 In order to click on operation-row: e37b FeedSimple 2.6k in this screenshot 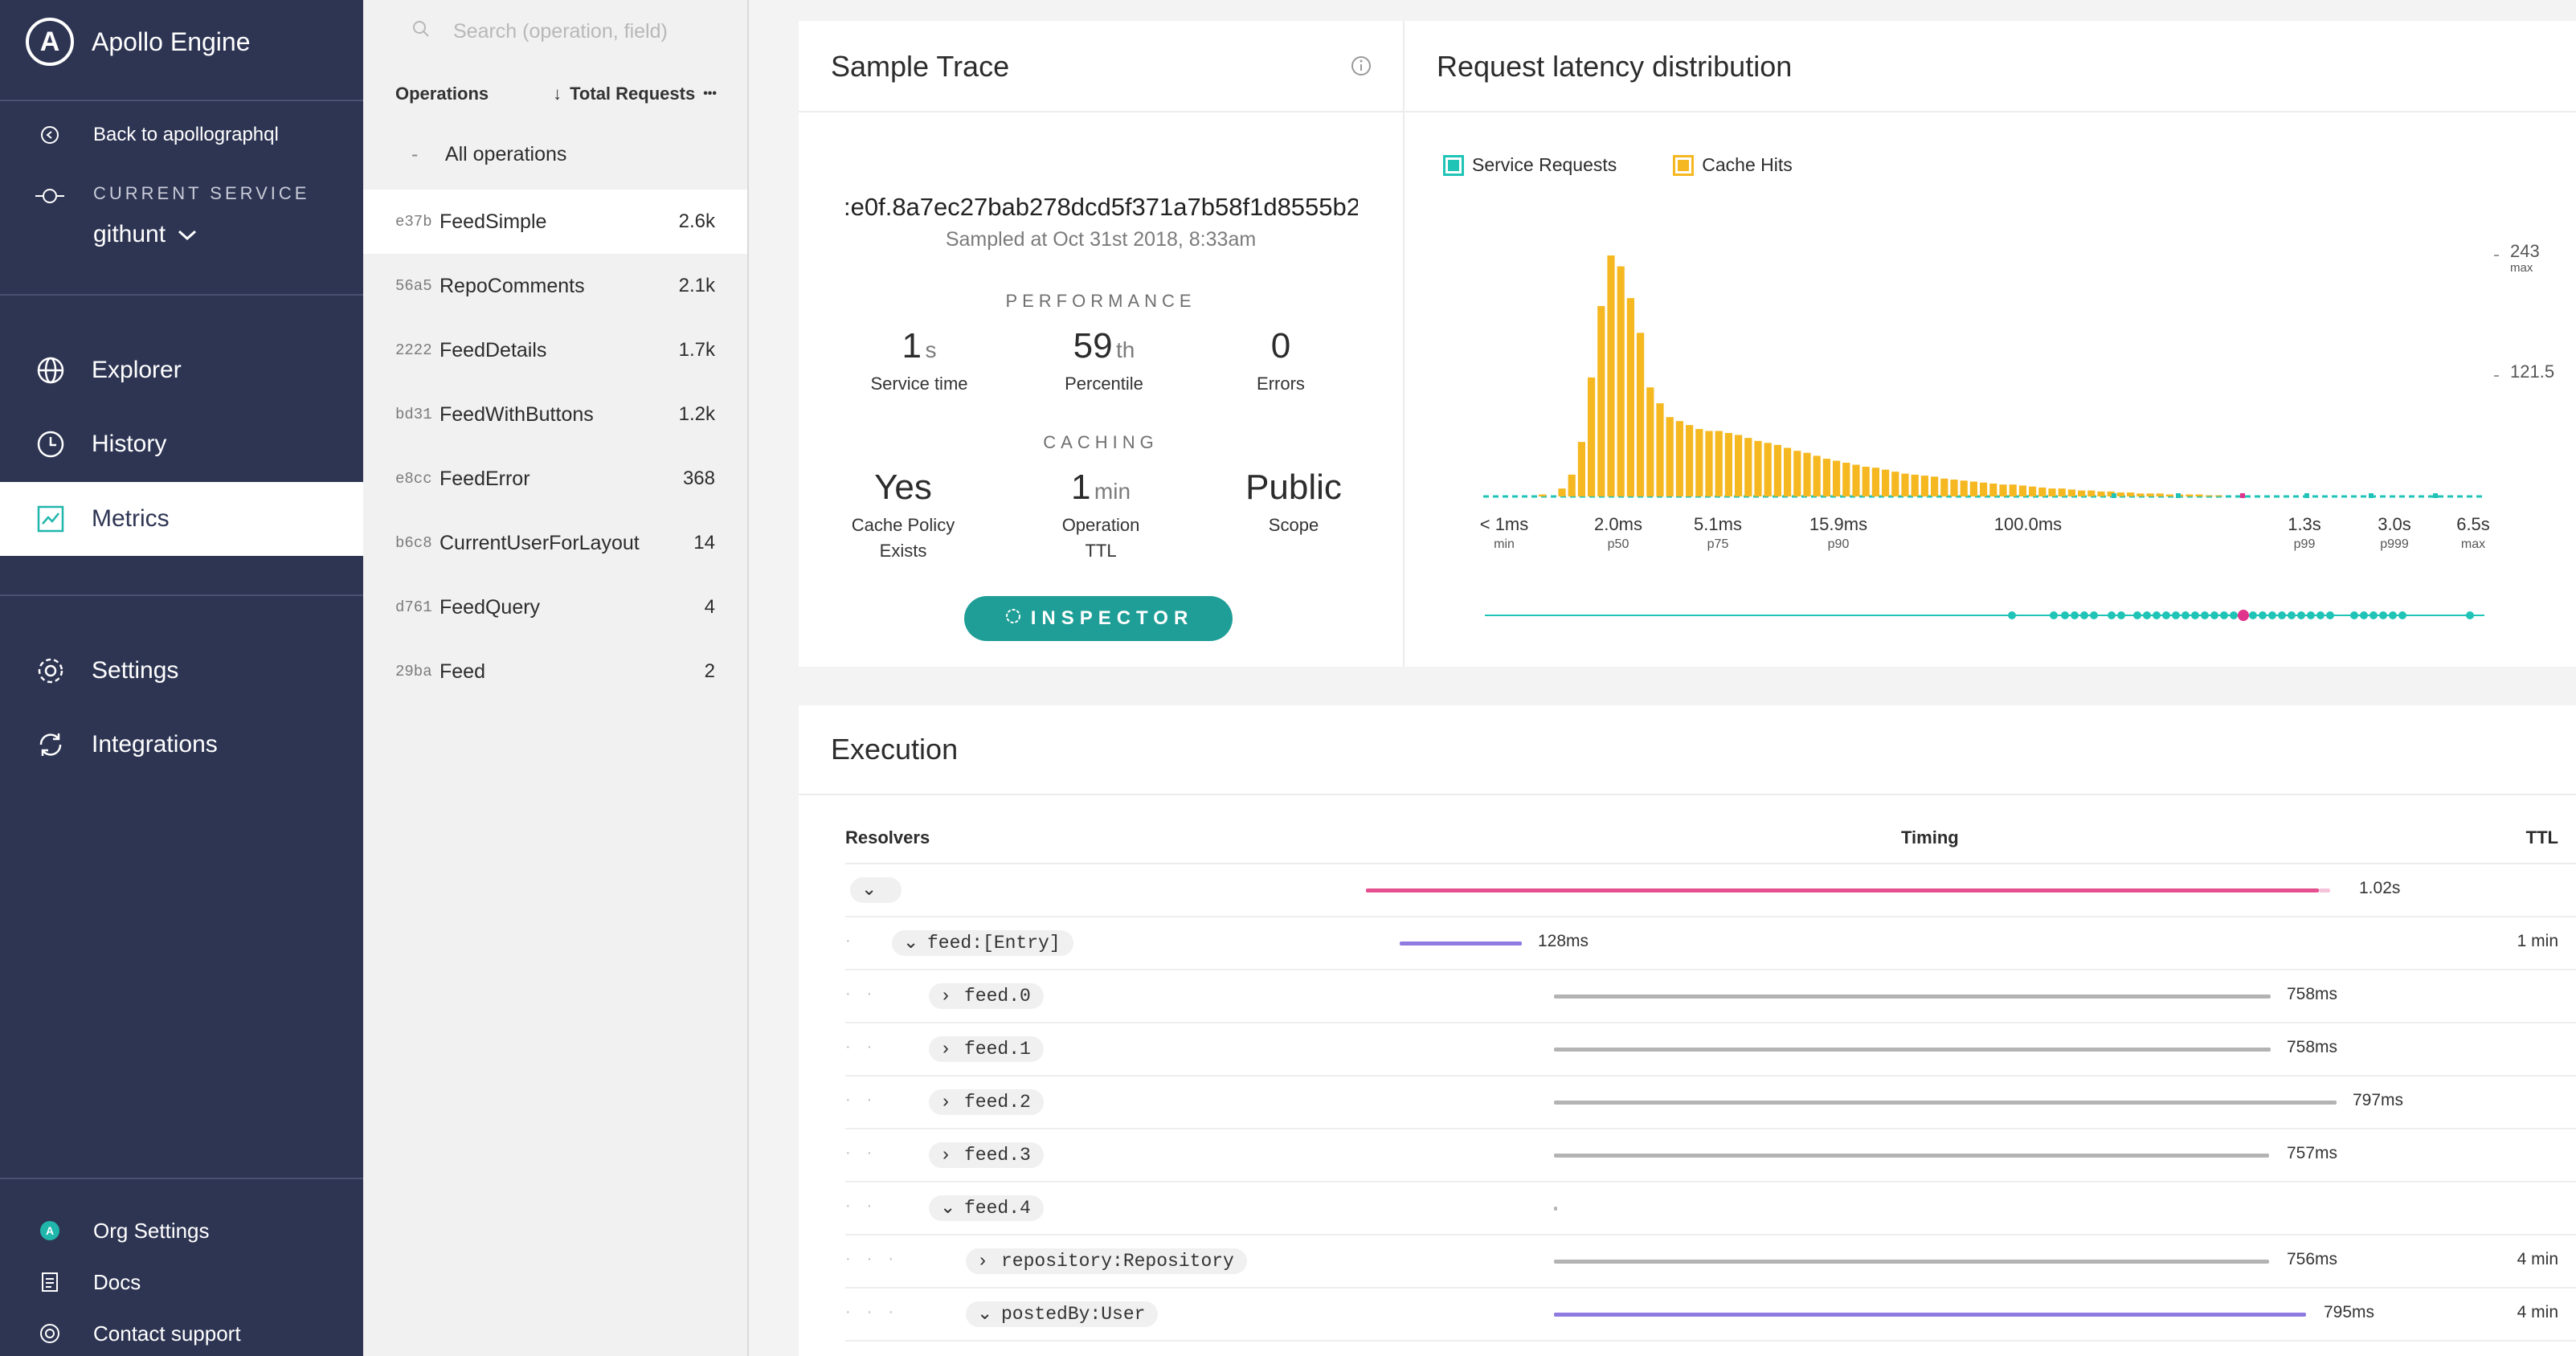, I will do `click(555, 222)`.